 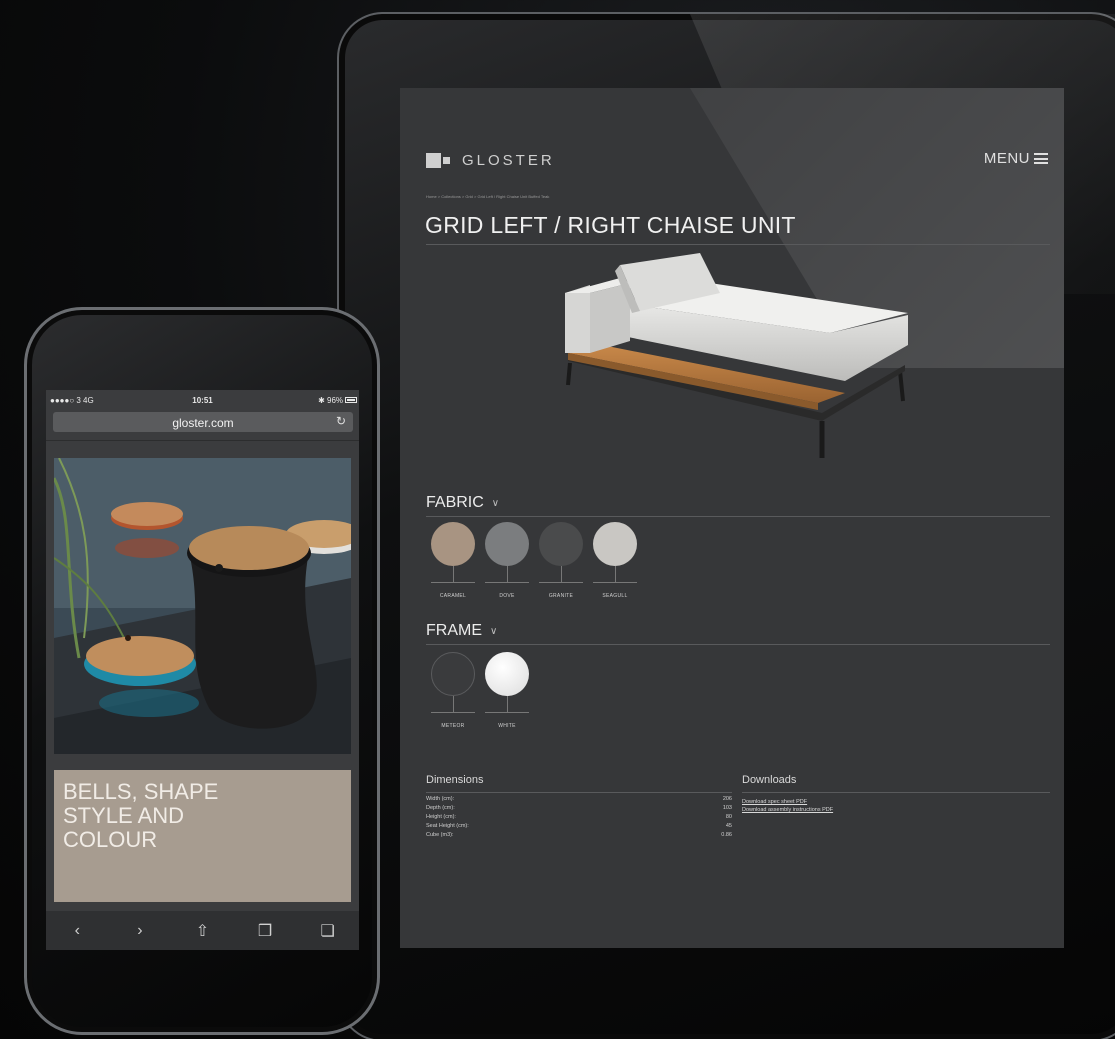 What do you see at coordinates (330, 400) in the screenshot?
I see `battery-percent: ✱ 96%` at bounding box center [330, 400].